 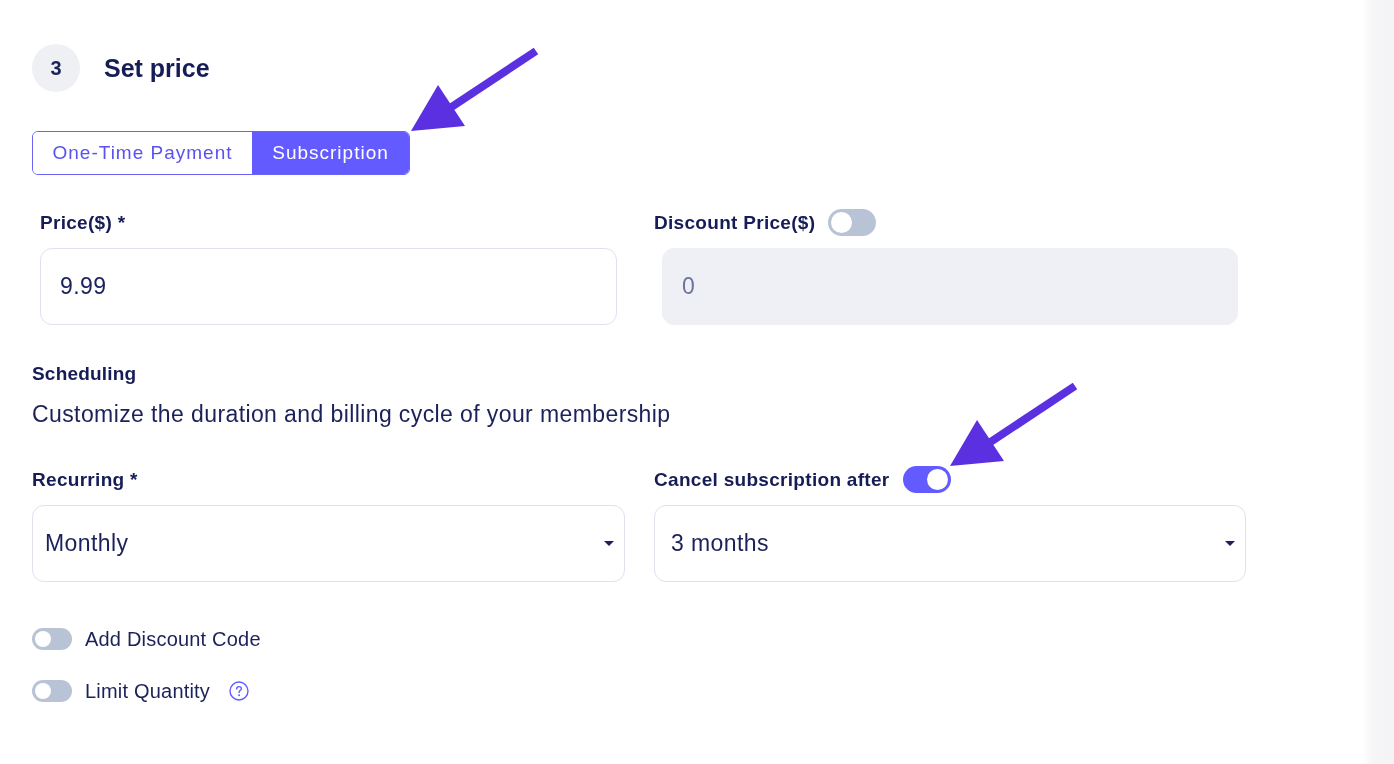 I want to click on payment-type-tab: Subscription, so click(x=330, y=153).